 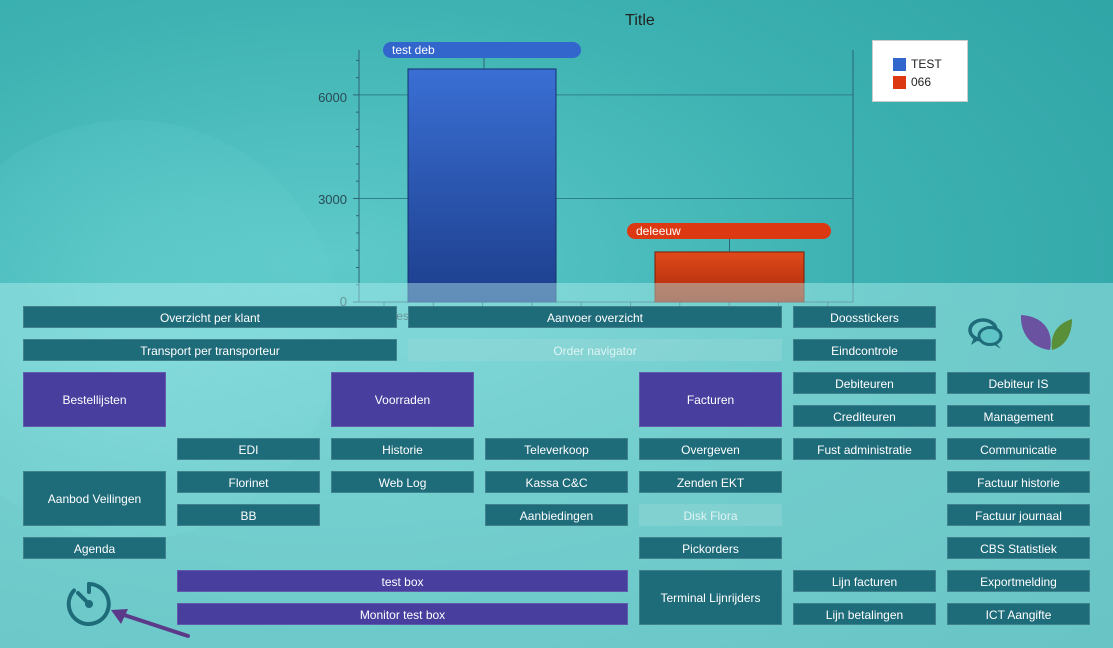 I want to click on florinet-button: Florinet, so click(x=248, y=482).